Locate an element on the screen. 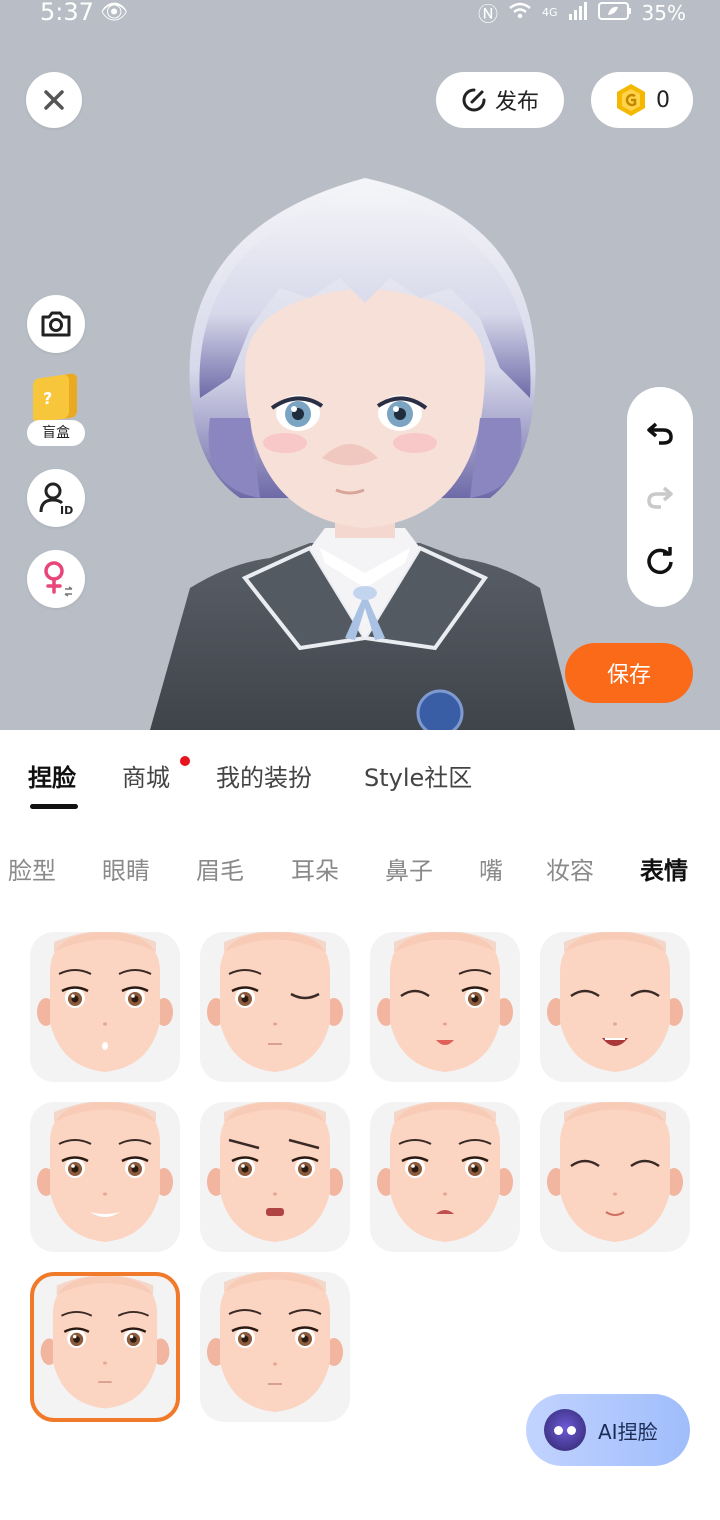 The height and width of the screenshot is (1520, 720). blind-box-icon: ? is located at coordinates (55, 398).